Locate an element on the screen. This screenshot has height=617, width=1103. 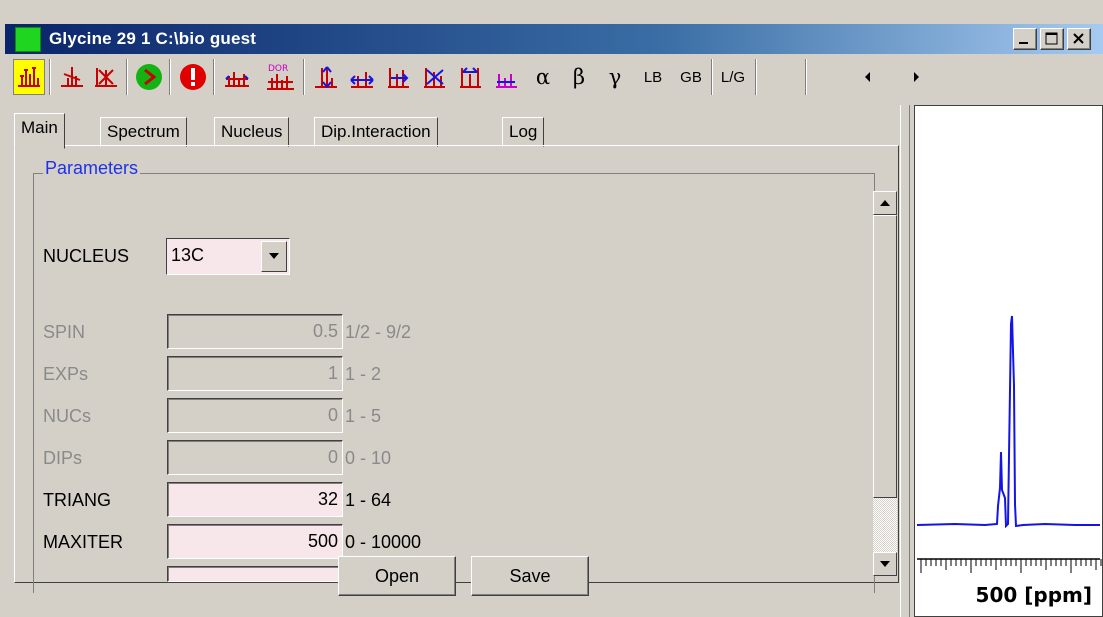
spectrum-plot is located at coordinates (1009, 444).